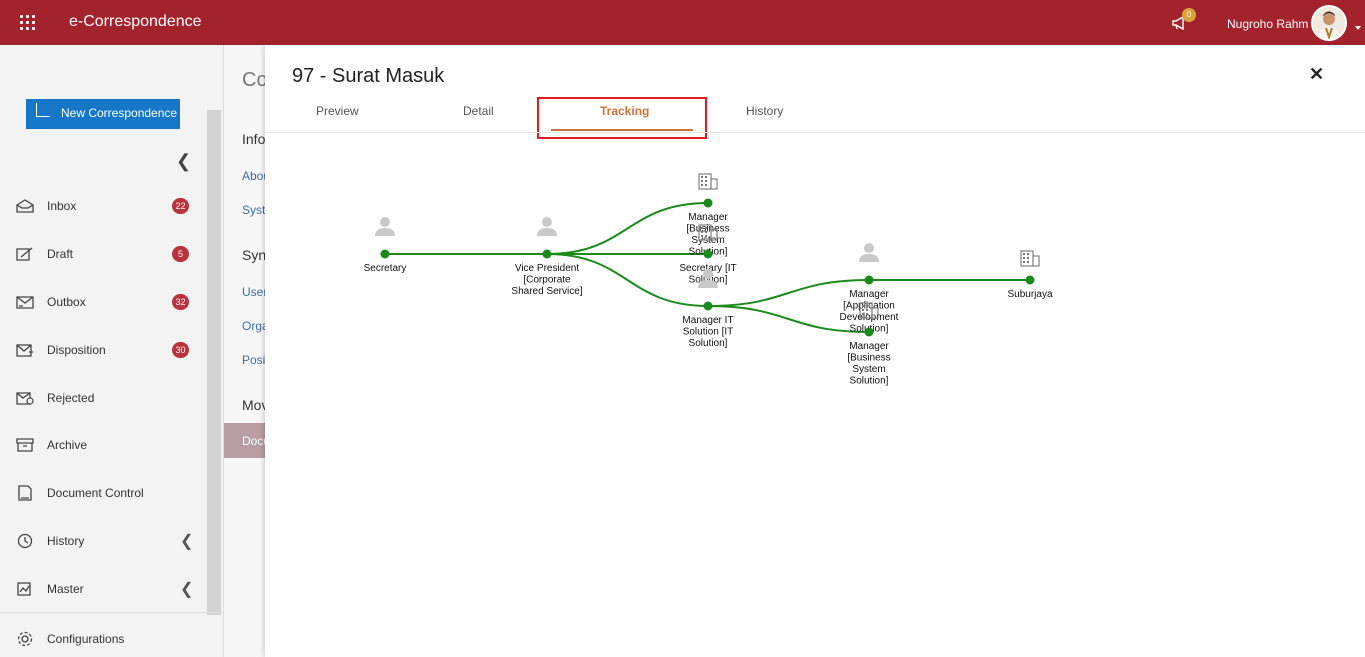  Describe the element at coordinates (25, 493) in the screenshot. I see `document-control-icon` at that location.